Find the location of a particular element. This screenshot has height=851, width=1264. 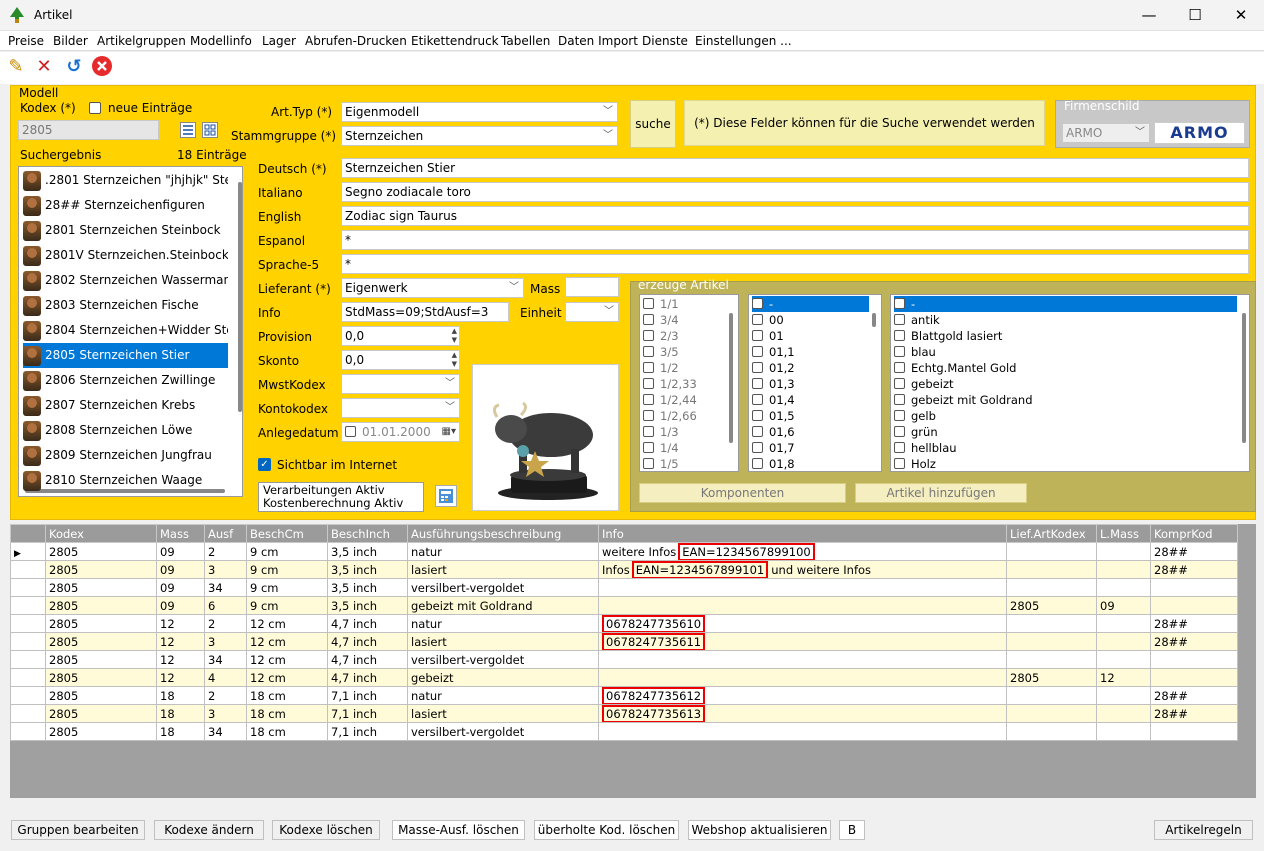

column-header: Info is located at coordinates (802, 533).